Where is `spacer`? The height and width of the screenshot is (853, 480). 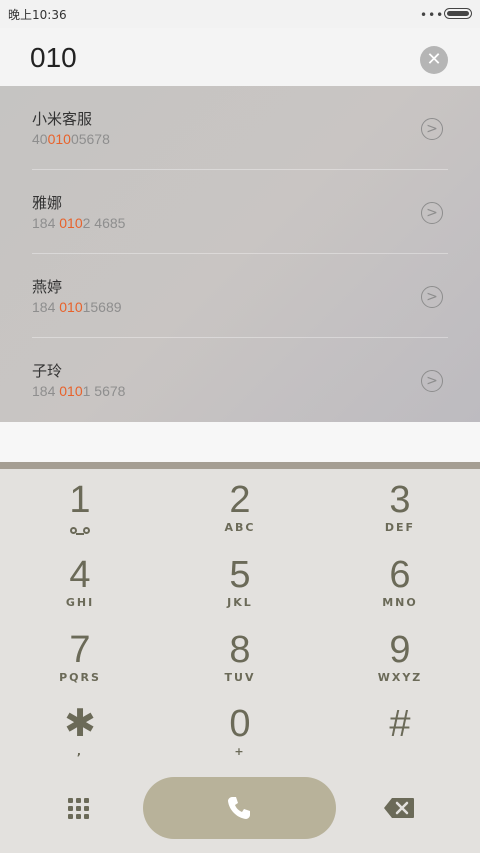 spacer is located at coordinates (240, 442).